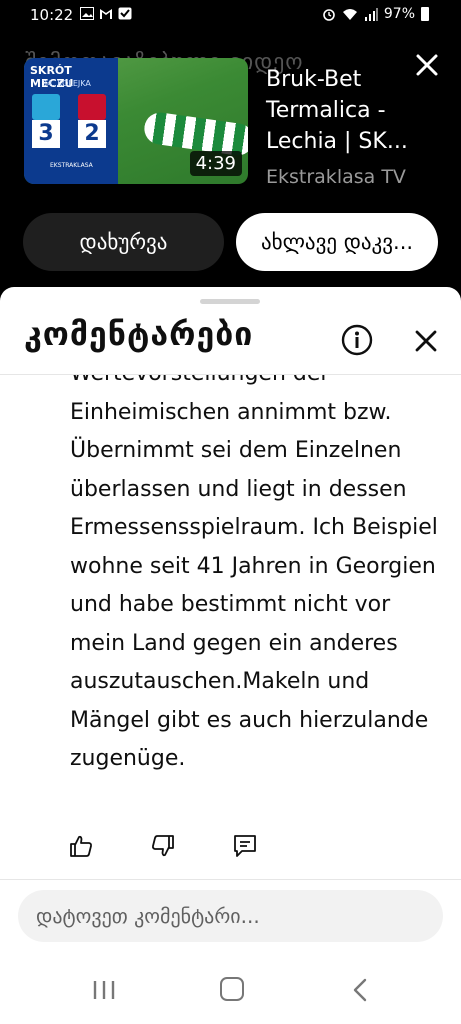 Image resolution: width=461 pixels, height=1024 pixels. Describe the element at coordinates (425, 14) in the screenshot. I see `battery-icon` at that location.